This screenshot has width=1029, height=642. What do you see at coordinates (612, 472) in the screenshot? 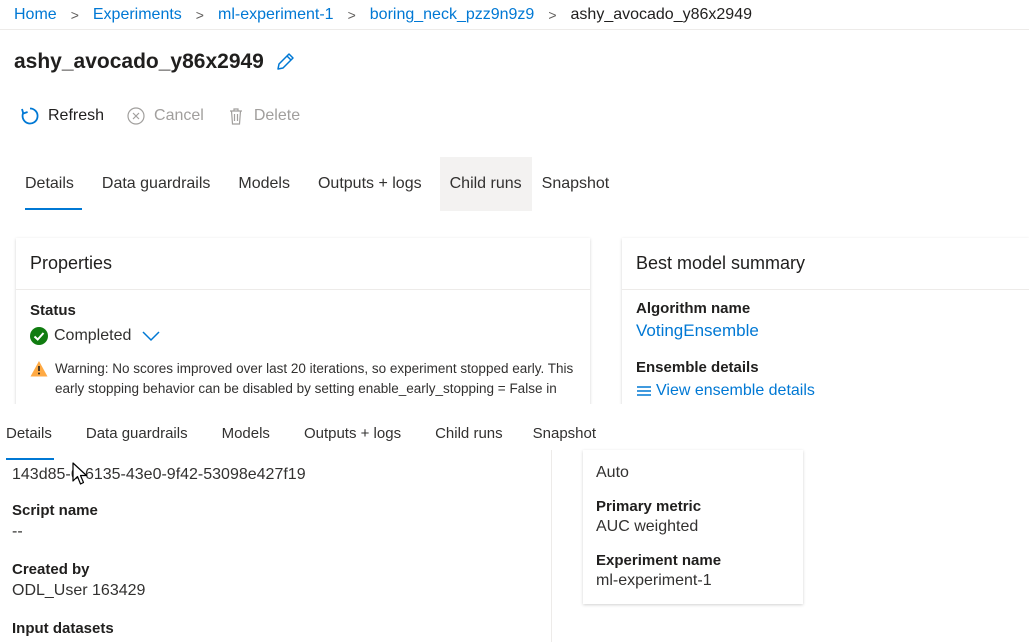
I see `task-type-value: Auto` at bounding box center [612, 472].